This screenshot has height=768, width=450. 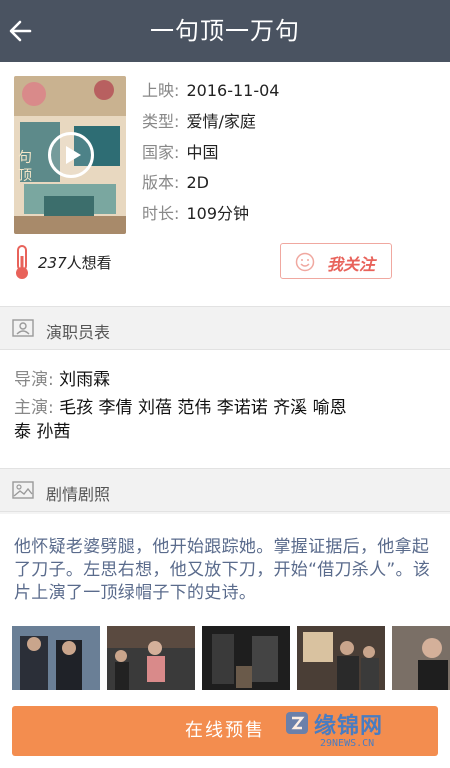 I want to click on actors-row: 主演: 毛孩 李倩 刘蓓 范伟 李诺诺 齐溪 喻恩, so click(x=180, y=408).